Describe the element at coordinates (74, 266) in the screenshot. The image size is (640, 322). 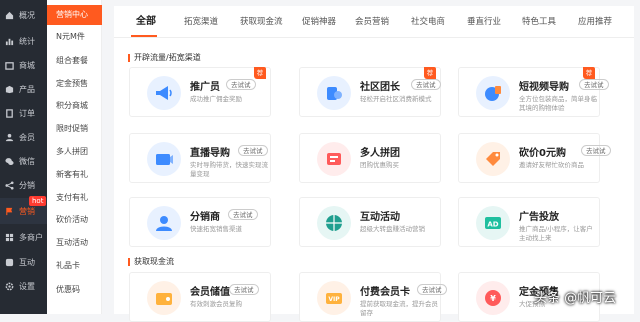
I see `submenu-item-gift-card: 礼品卡` at that location.